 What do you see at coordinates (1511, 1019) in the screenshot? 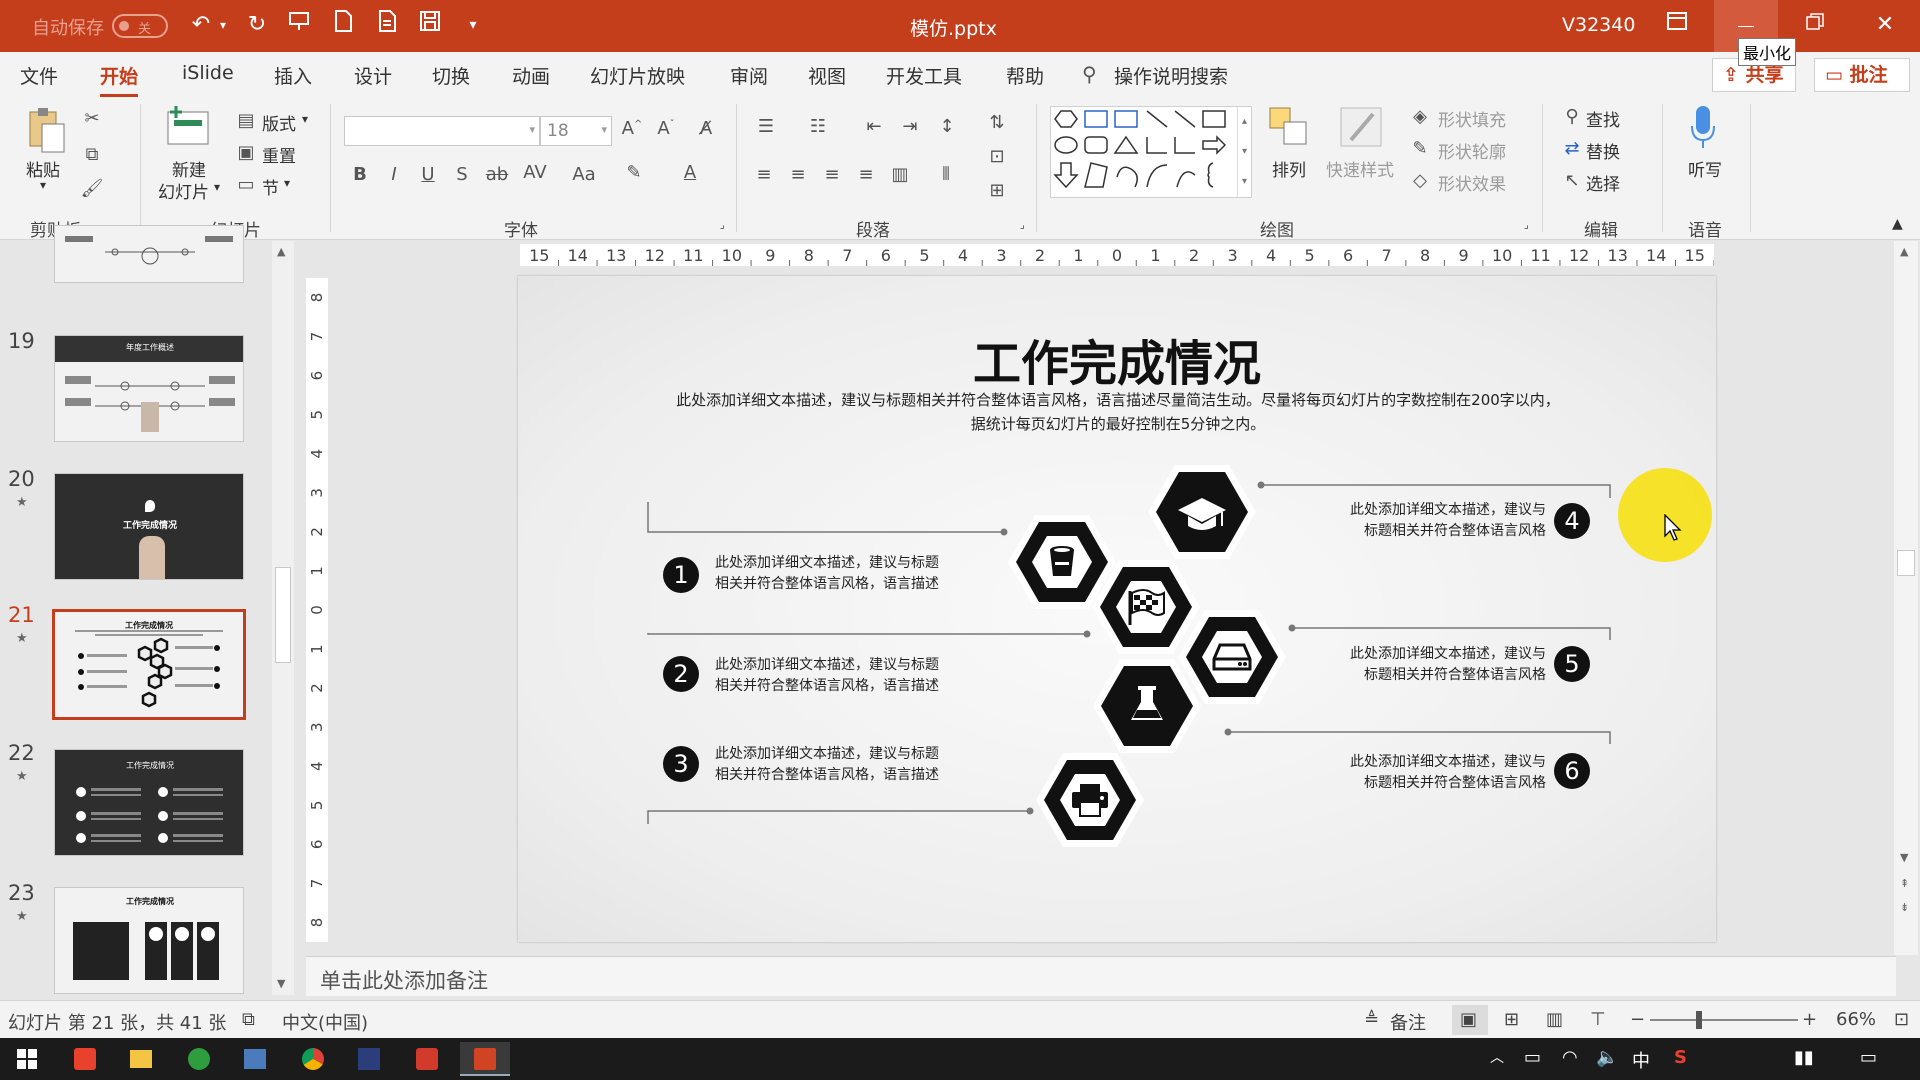
I see `slide-sorter-icon: ⊞` at bounding box center [1511, 1019].